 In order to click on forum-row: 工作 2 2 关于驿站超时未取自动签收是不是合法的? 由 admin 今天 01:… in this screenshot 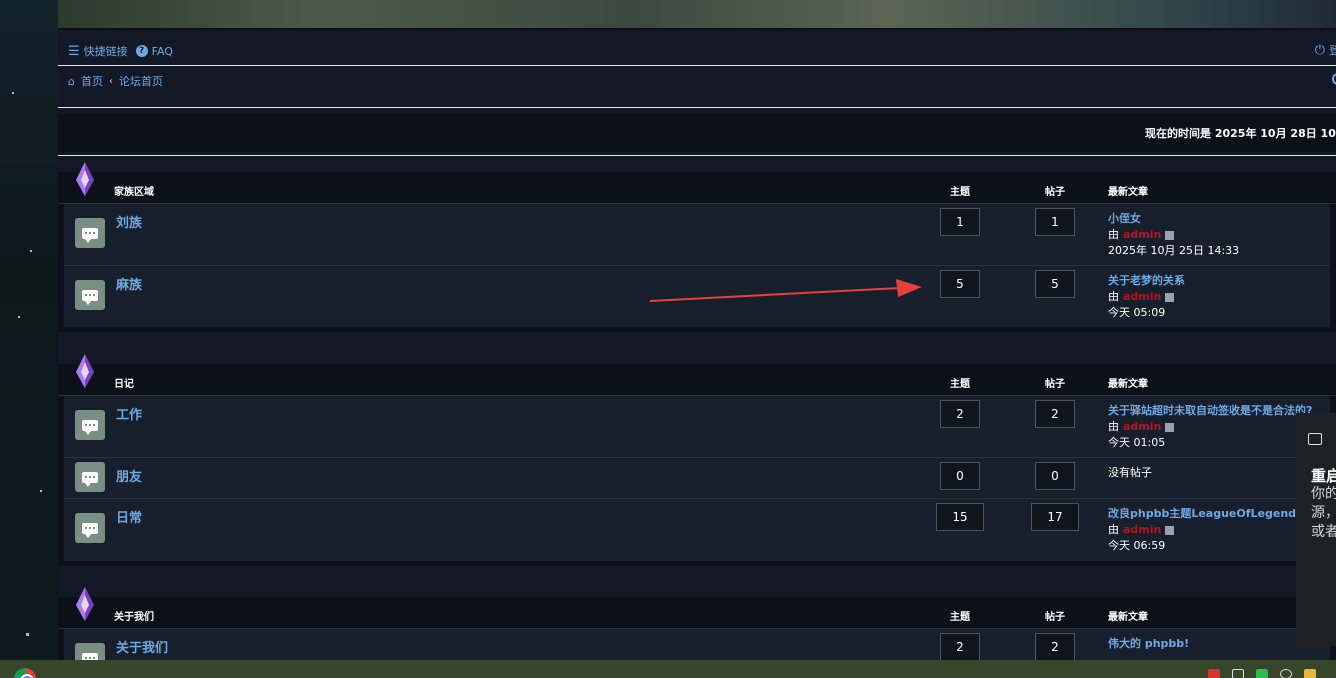, I will do `click(697, 427)`.